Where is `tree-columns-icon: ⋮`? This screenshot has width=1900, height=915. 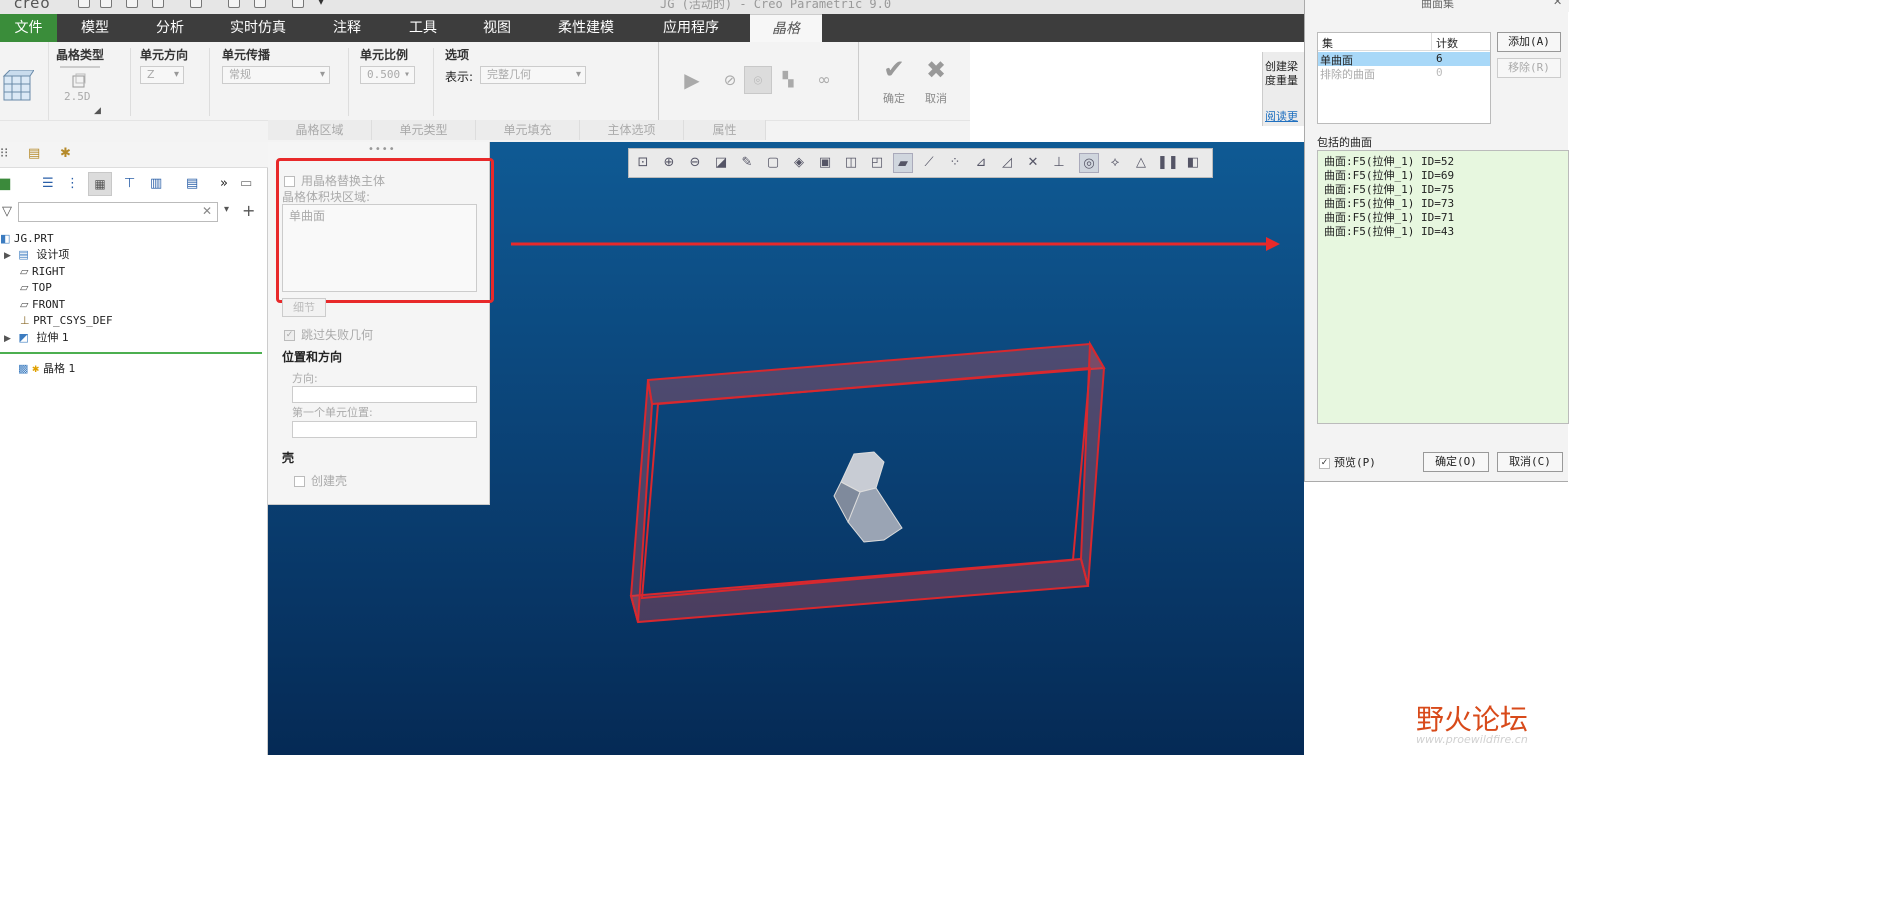
tree-columns-icon: ⋮ is located at coordinates (72, 183).